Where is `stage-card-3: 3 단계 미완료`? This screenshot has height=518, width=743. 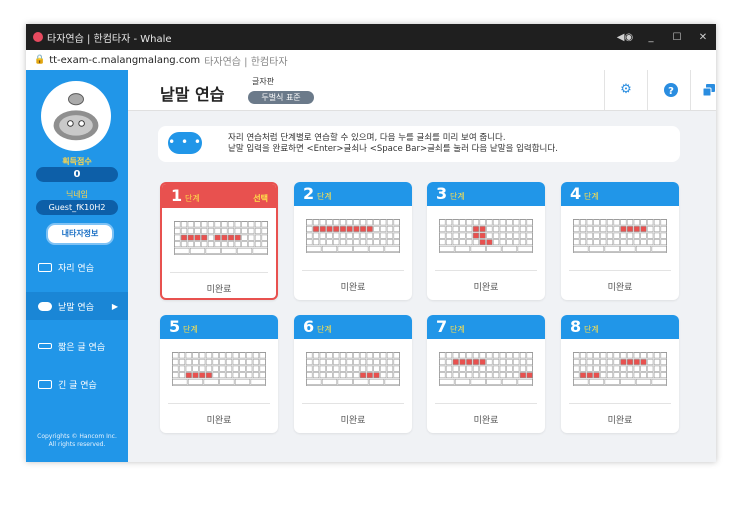
stage-card-3: 3 단계 미완료 is located at coordinates (486, 241).